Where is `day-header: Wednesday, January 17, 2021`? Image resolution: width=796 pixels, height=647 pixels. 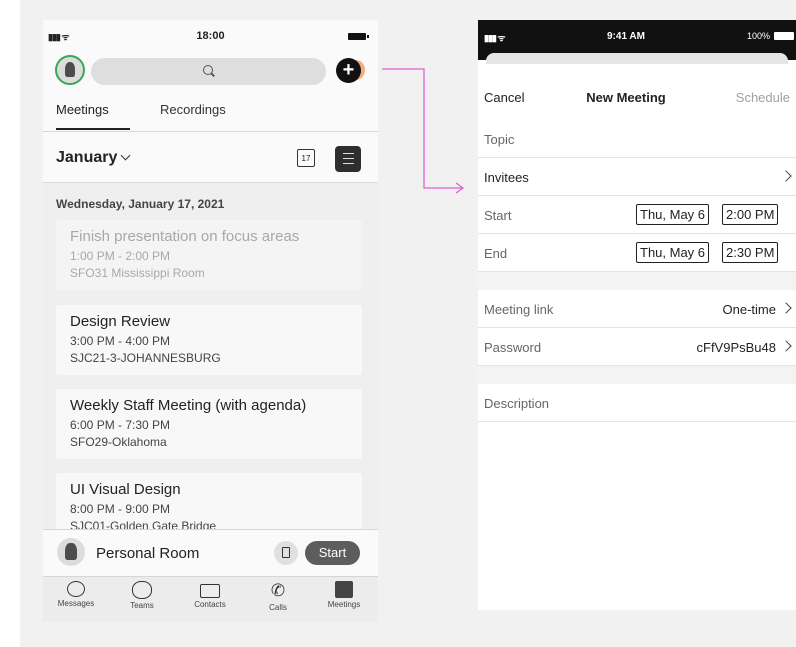
day-header: Wednesday, January 17, 2021 is located at coordinates (140, 204).